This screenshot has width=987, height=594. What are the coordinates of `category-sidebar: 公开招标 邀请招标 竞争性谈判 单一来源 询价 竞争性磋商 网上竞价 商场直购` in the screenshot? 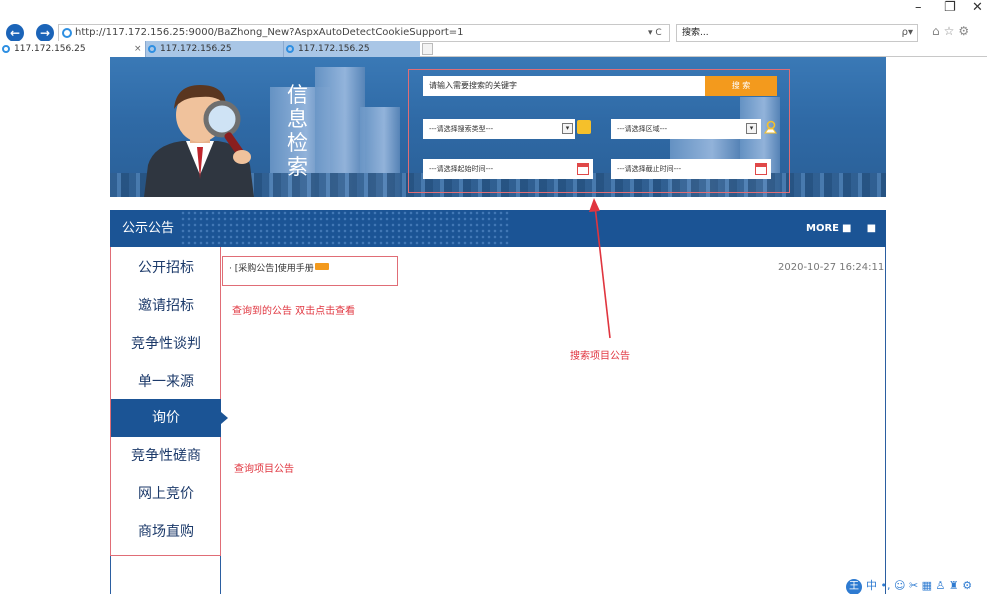 It's located at (165, 401).